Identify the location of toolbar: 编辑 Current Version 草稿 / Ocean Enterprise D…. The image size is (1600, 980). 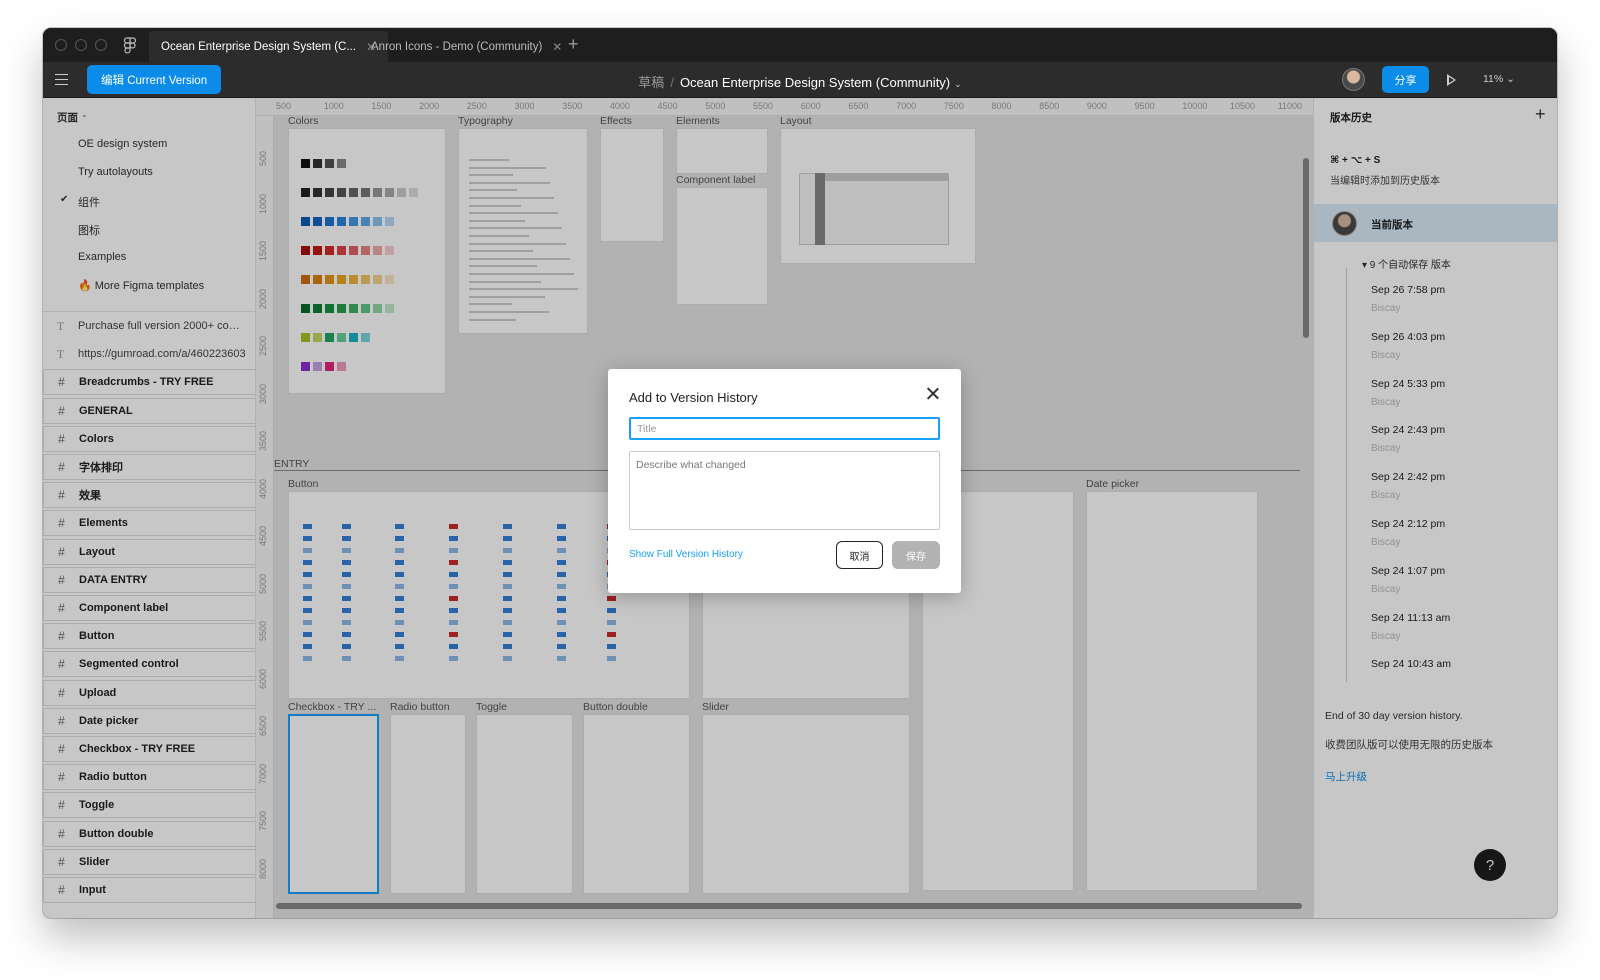
(800, 80).